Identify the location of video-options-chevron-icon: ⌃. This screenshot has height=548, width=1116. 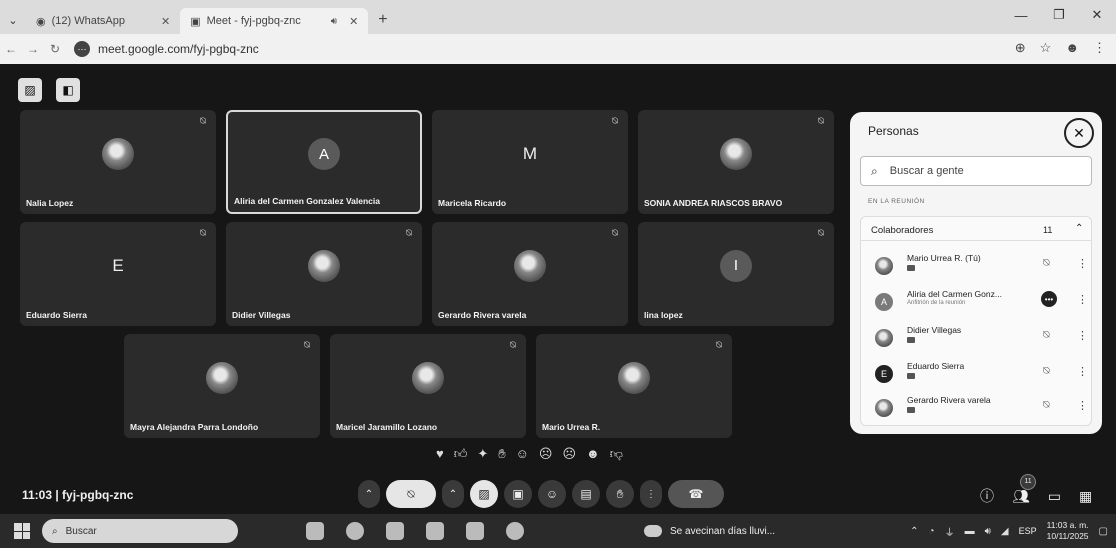
(453, 494).